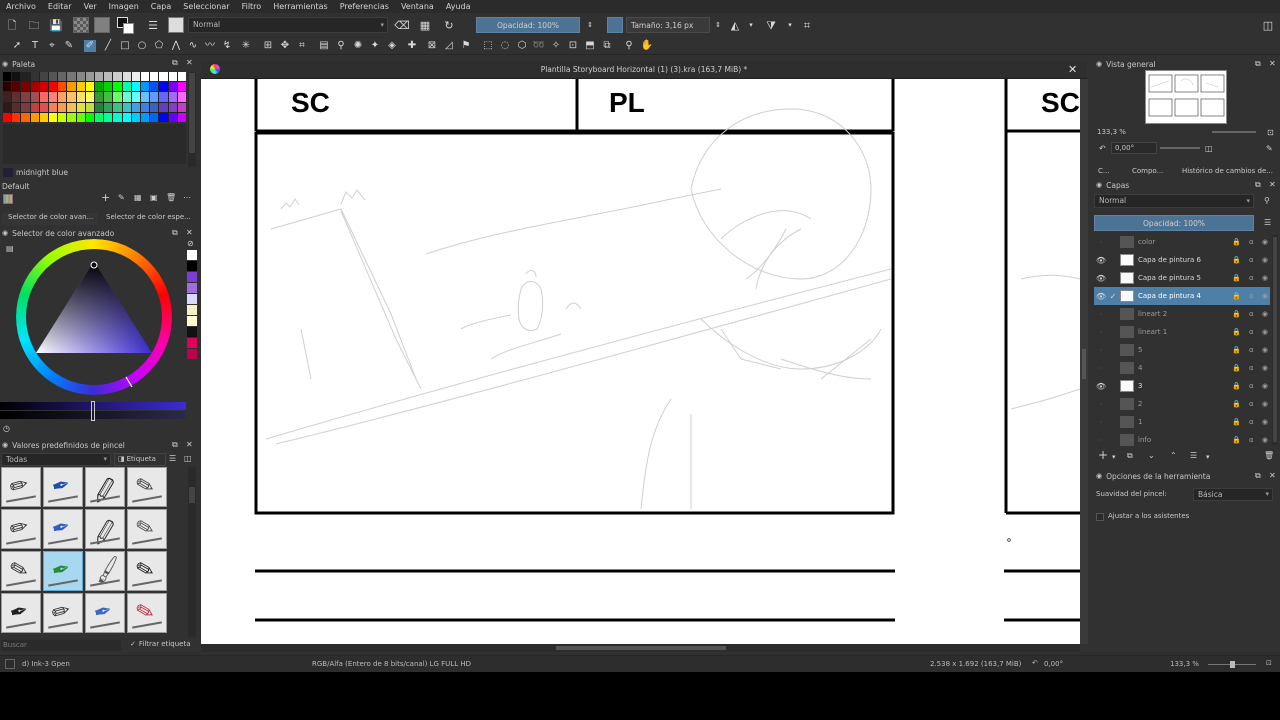 The width and height of the screenshot is (1280, 720). What do you see at coordinates (1182, 386) in the screenshot?
I see `layer-row: 👁 3 🔒 α ◉` at bounding box center [1182, 386].